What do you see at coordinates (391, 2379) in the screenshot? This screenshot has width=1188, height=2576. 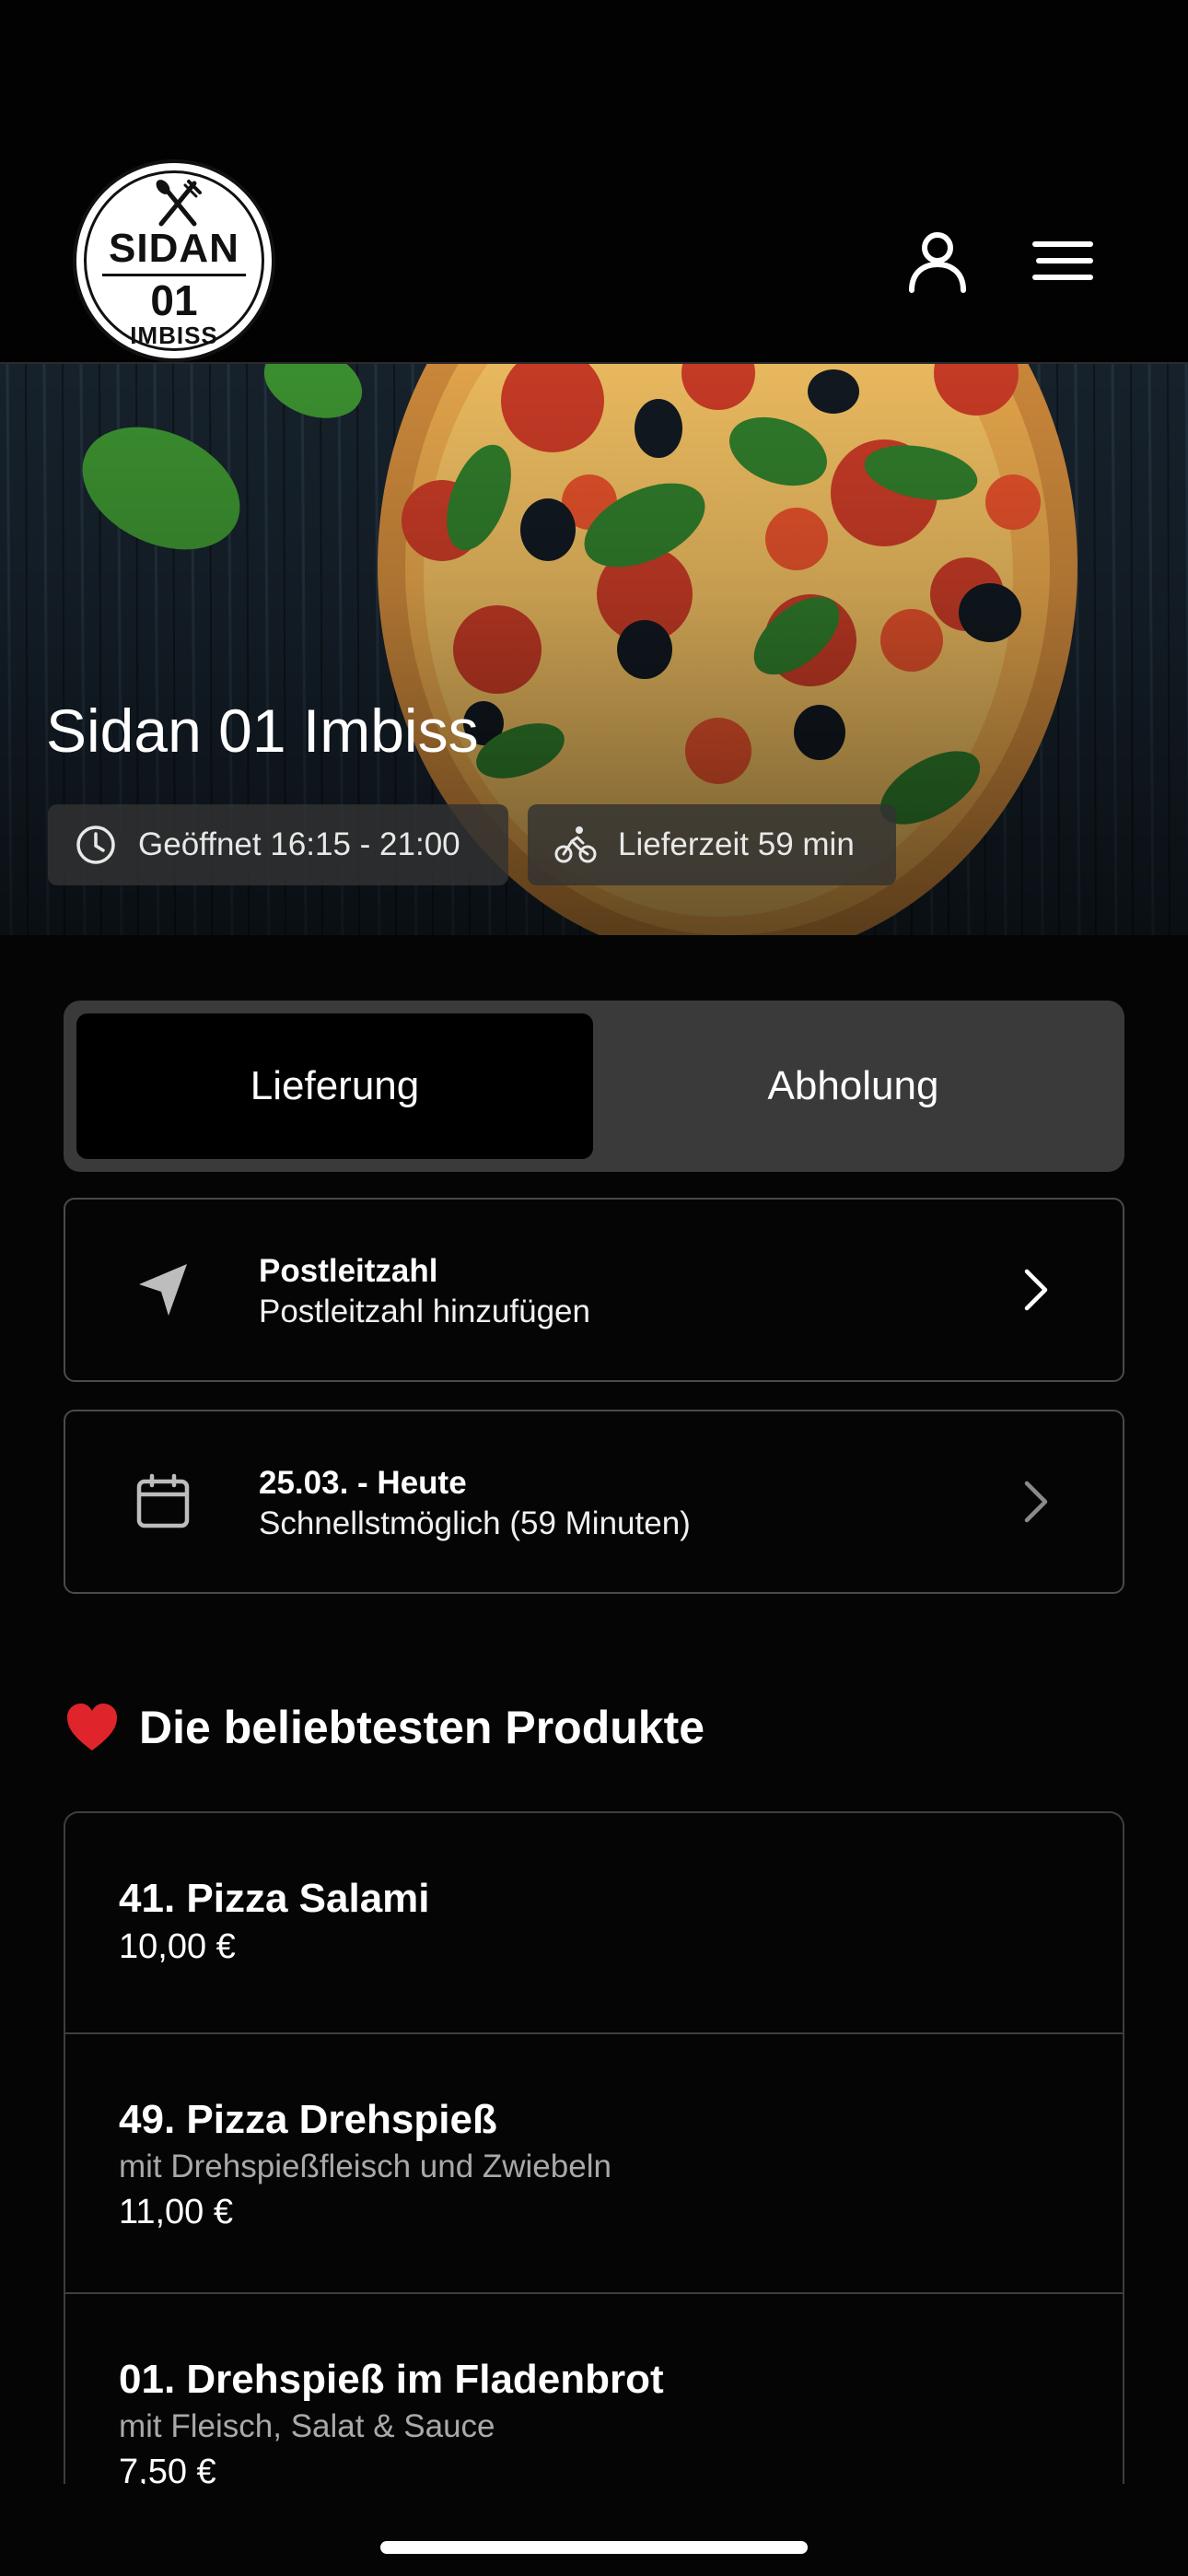 I see `product-name: 01. Drehspieß im Fladenbrot` at bounding box center [391, 2379].